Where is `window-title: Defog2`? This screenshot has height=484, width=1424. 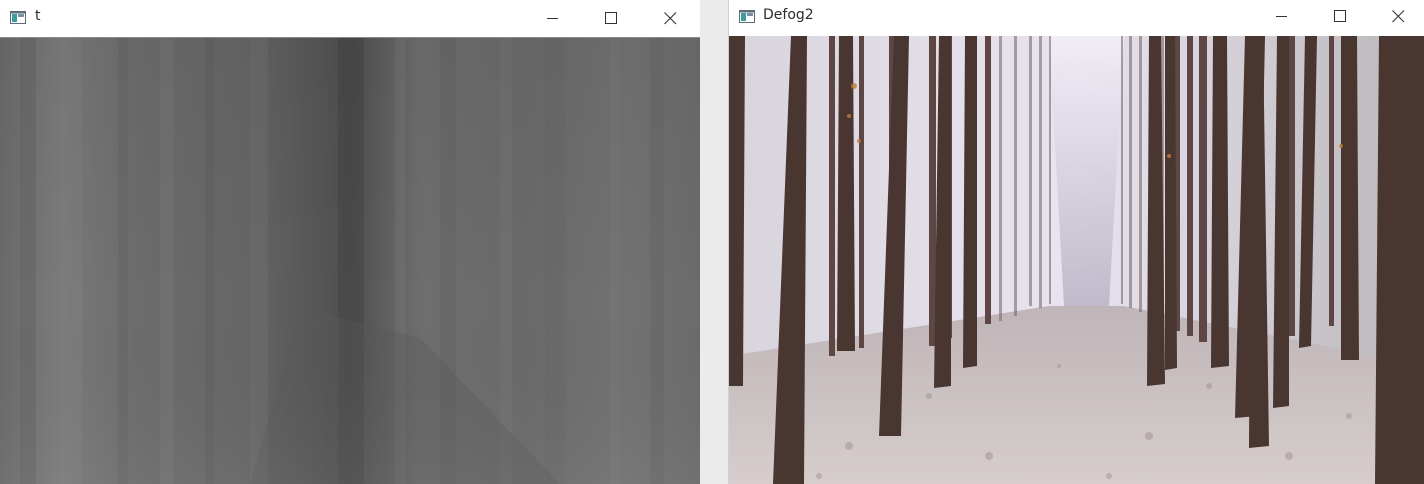 window-title: Defog2 is located at coordinates (788, 15).